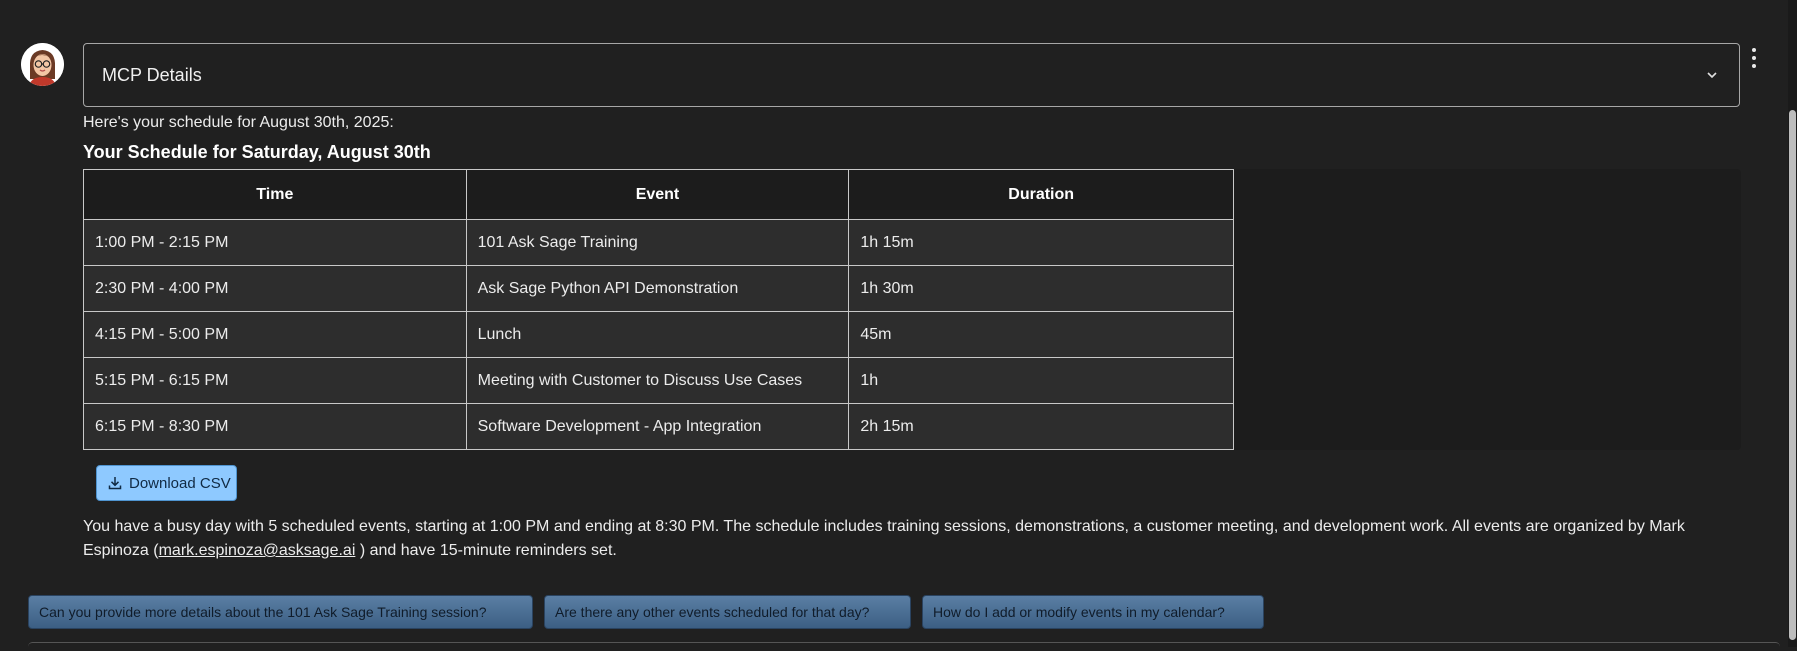 The height and width of the screenshot is (651, 1797). What do you see at coordinates (486, 550) in the screenshot?
I see `summary-text-end: ) and have 15-minute reminders set.` at bounding box center [486, 550].